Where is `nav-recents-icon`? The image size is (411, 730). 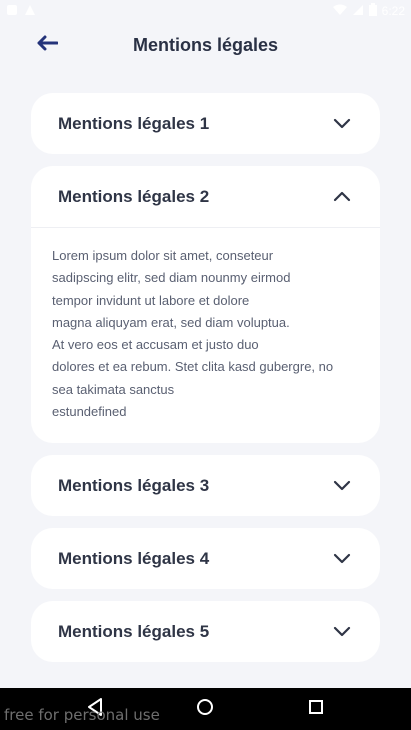
nav-recents-icon is located at coordinates (316, 709).